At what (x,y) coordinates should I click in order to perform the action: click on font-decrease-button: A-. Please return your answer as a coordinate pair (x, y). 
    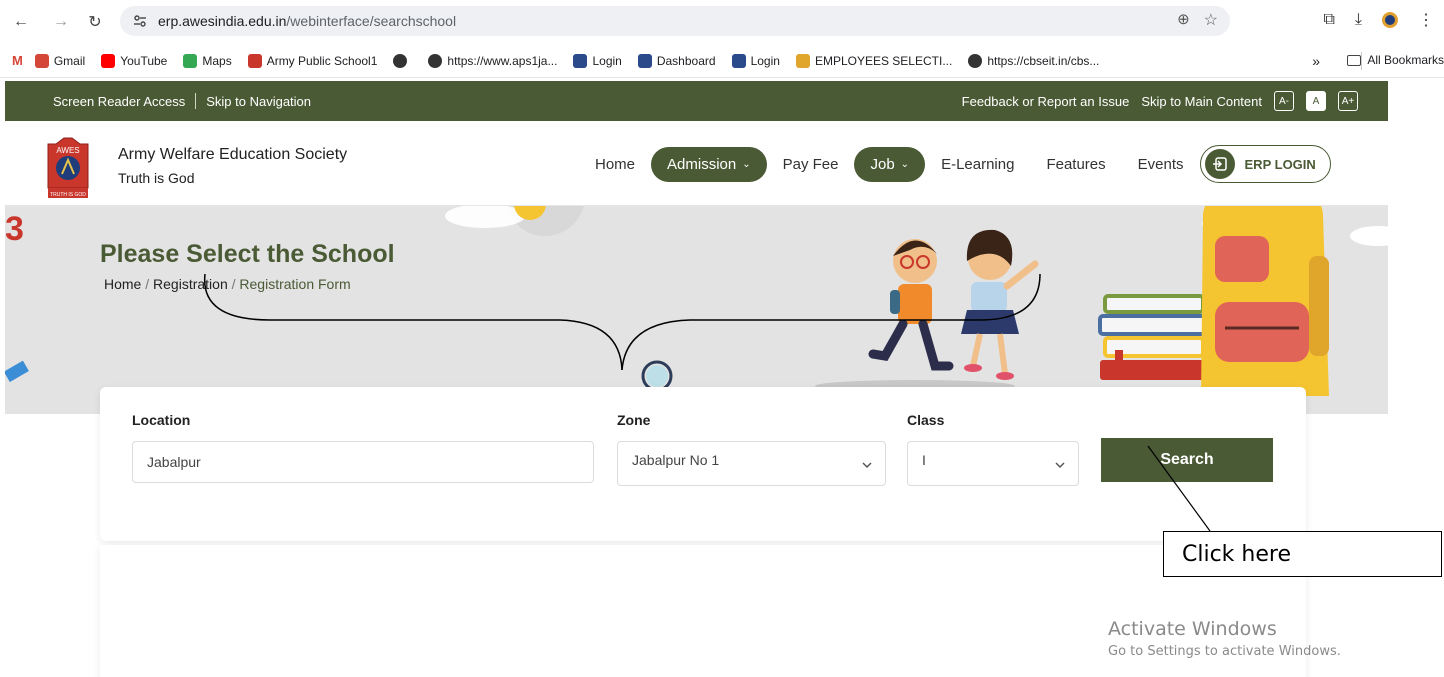
    Looking at the image, I should click on (1284, 101).